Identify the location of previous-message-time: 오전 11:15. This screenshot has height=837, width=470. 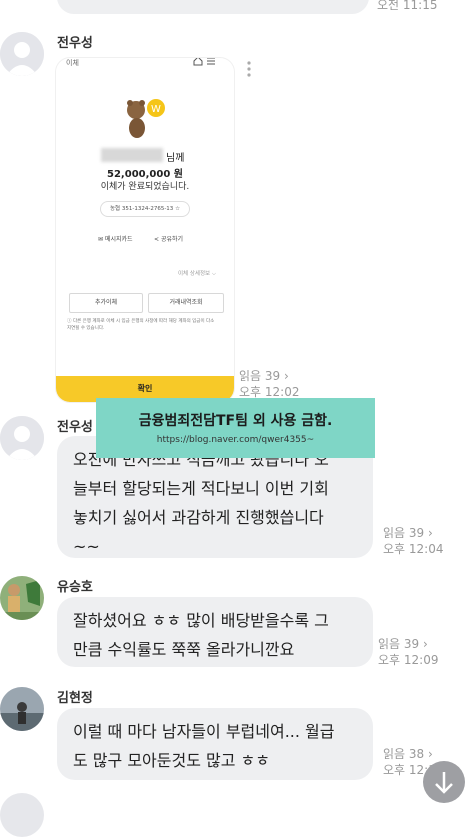
(407, 6).